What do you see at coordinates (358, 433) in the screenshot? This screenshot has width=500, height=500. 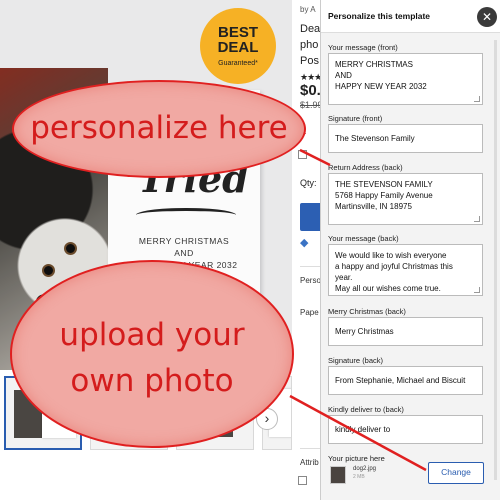 I see `arrow-to-change-button` at bounding box center [358, 433].